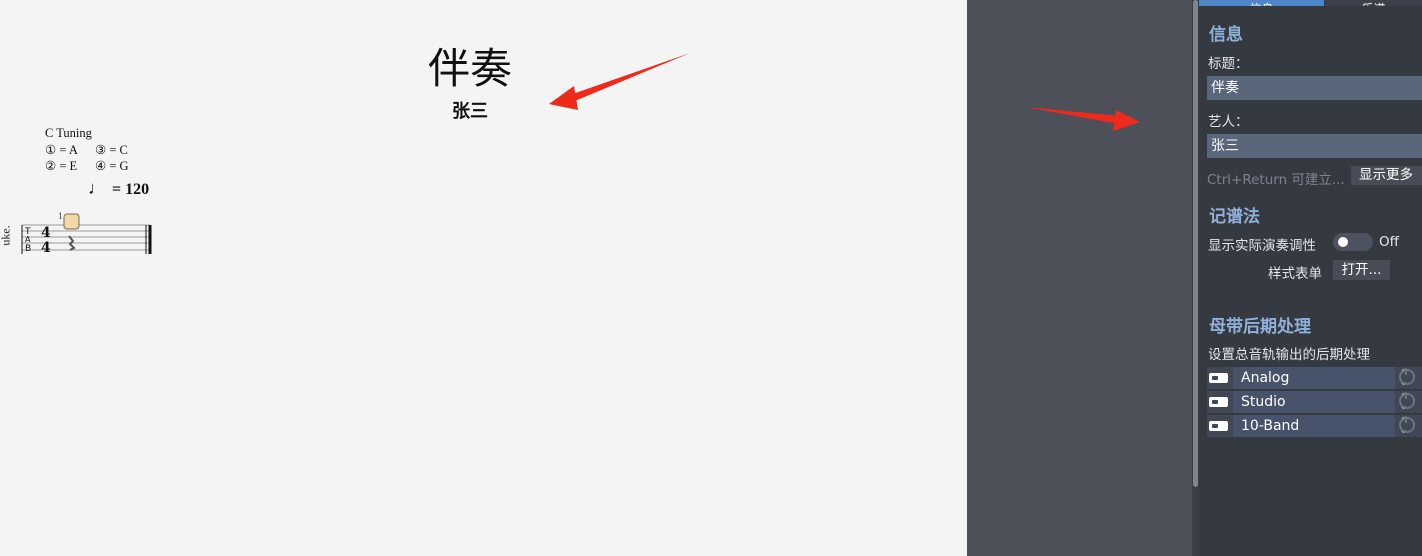  What do you see at coordinates (46, 233) in the screenshot?
I see `time-signature-top: 4` at bounding box center [46, 233].